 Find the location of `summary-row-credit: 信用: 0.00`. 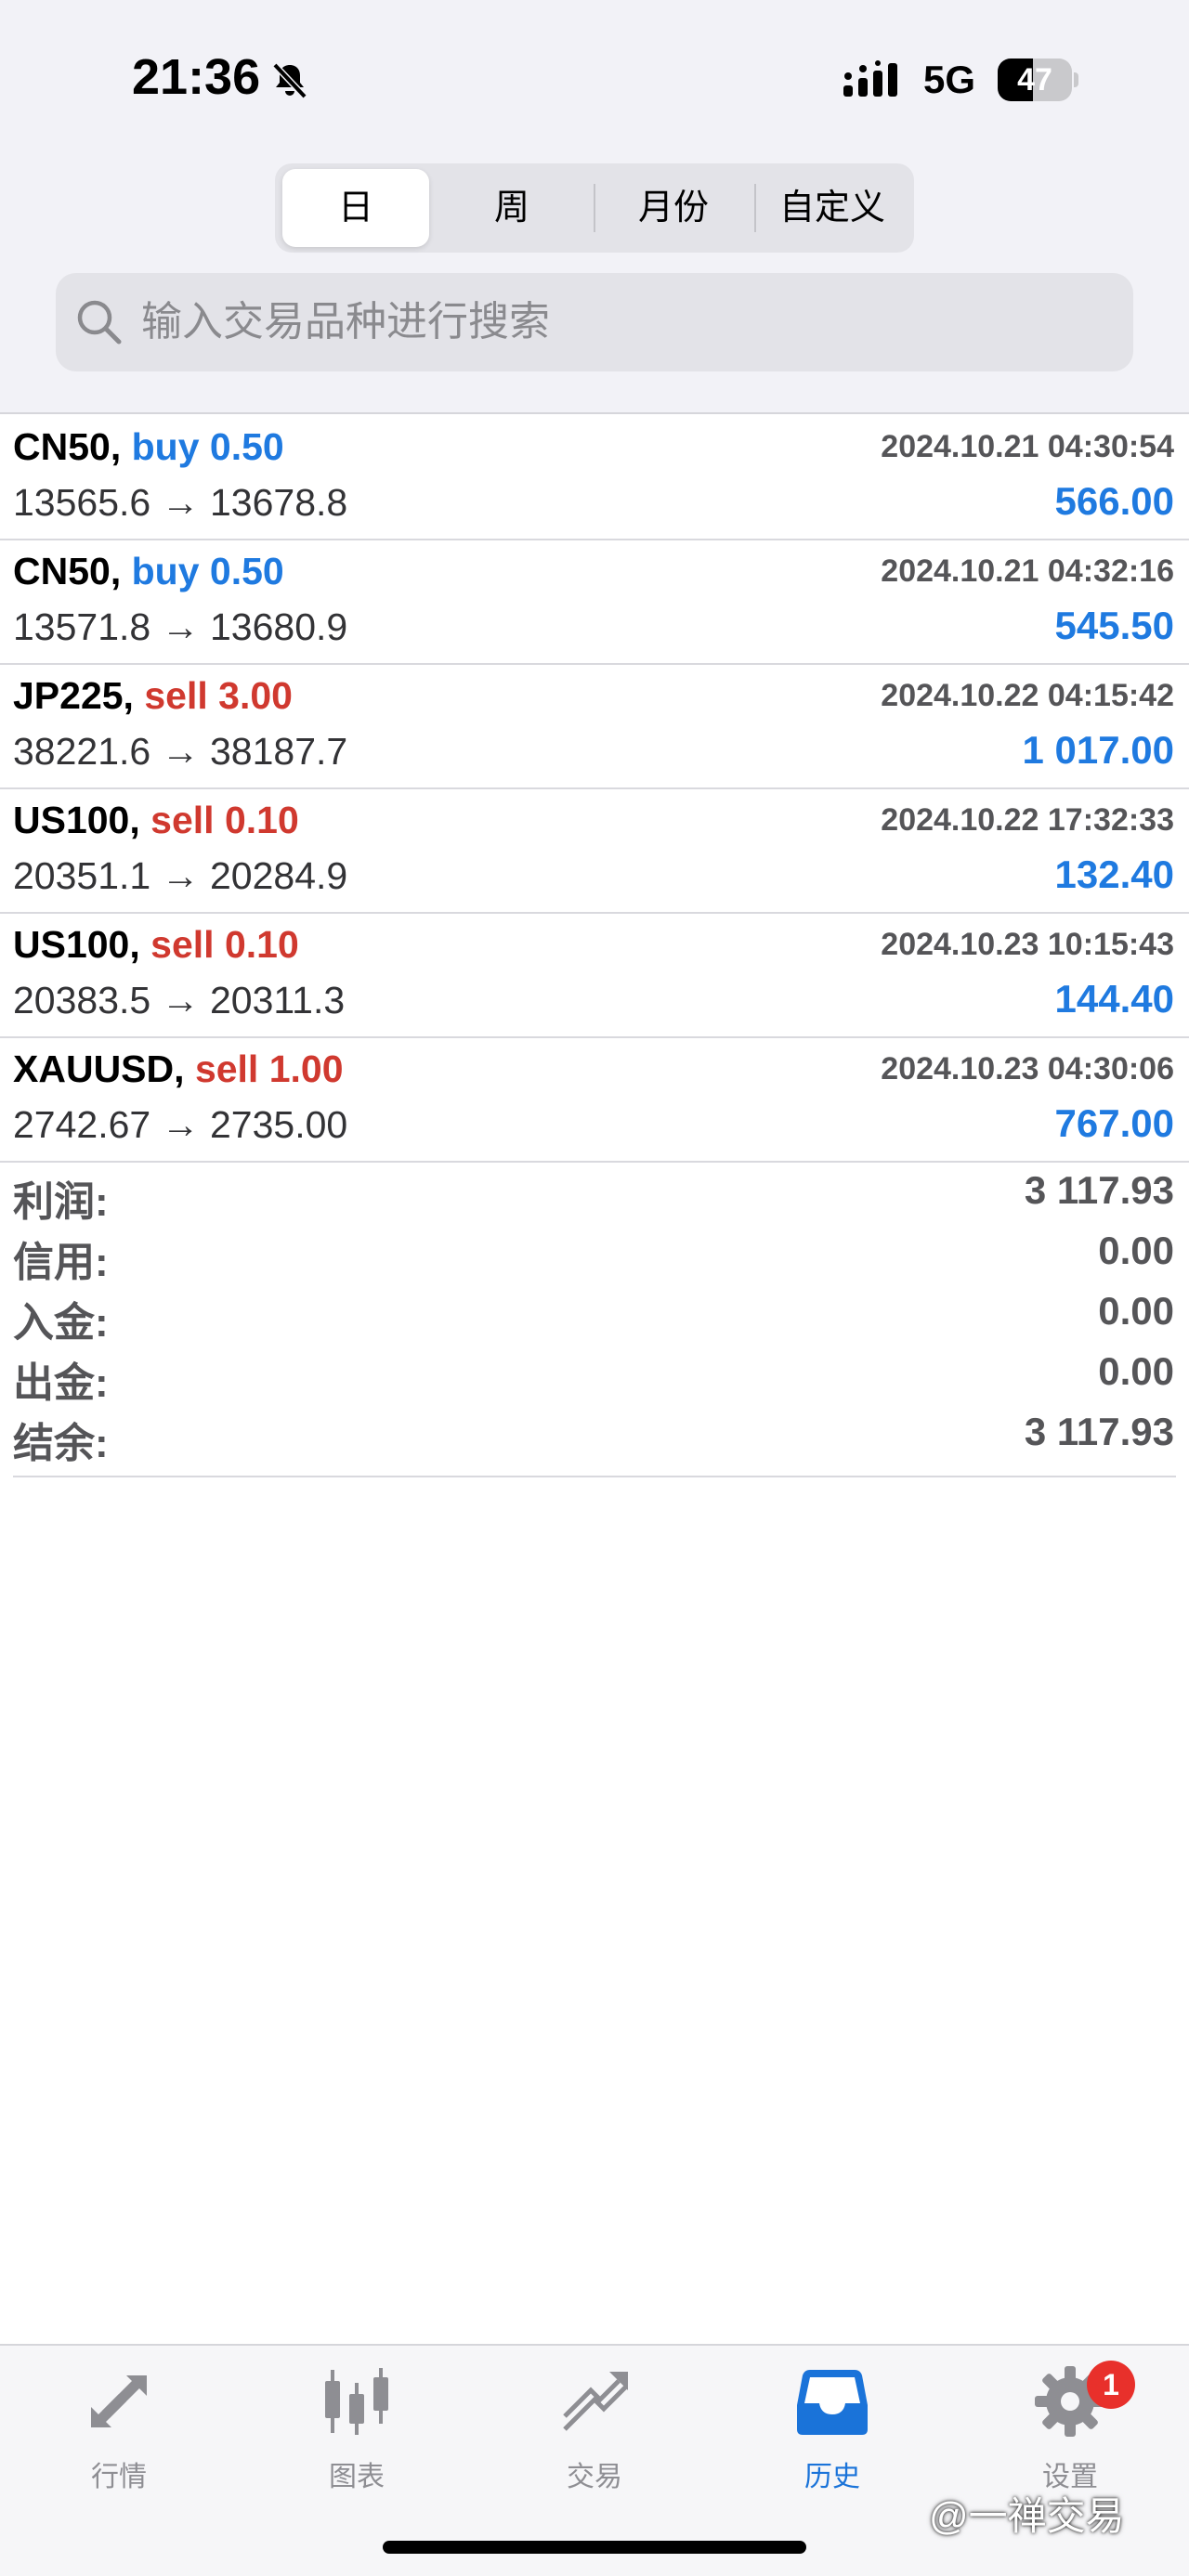

summary-row-credit: 信用: 0.00 is located at coordinates (594, 1254).